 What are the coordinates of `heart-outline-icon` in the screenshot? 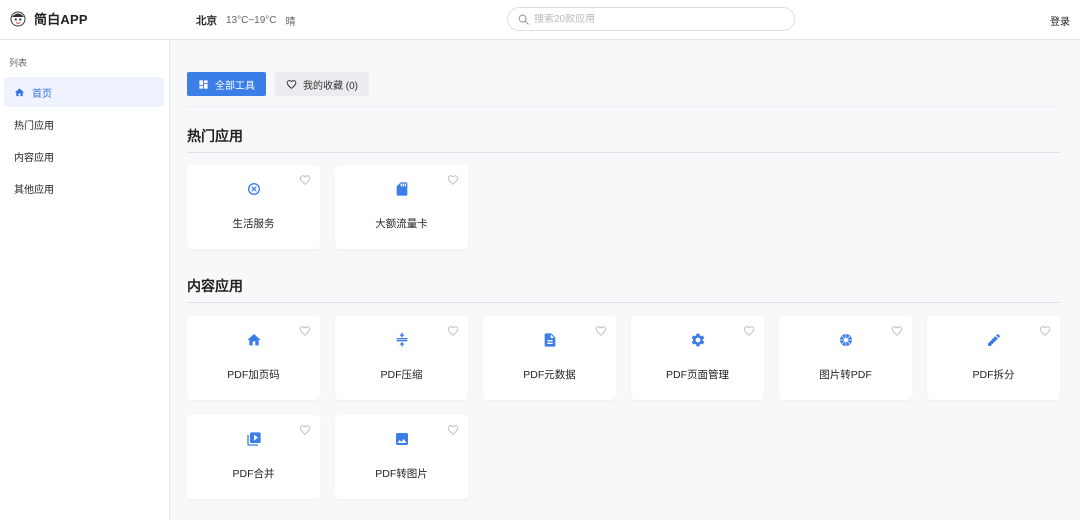 It's located at (291, 84).